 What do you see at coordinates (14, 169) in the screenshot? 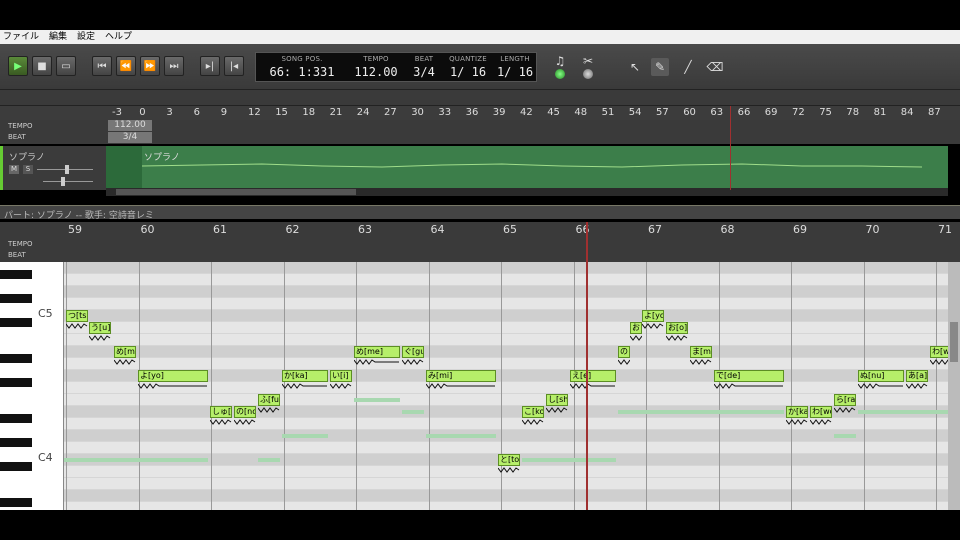
I see `mute-button: M` at bounding box center [14, 169].